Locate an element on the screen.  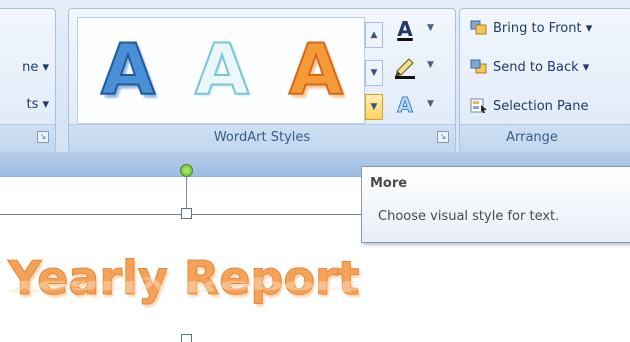
text-effects-icon: A is located at coordinates (405, 105).